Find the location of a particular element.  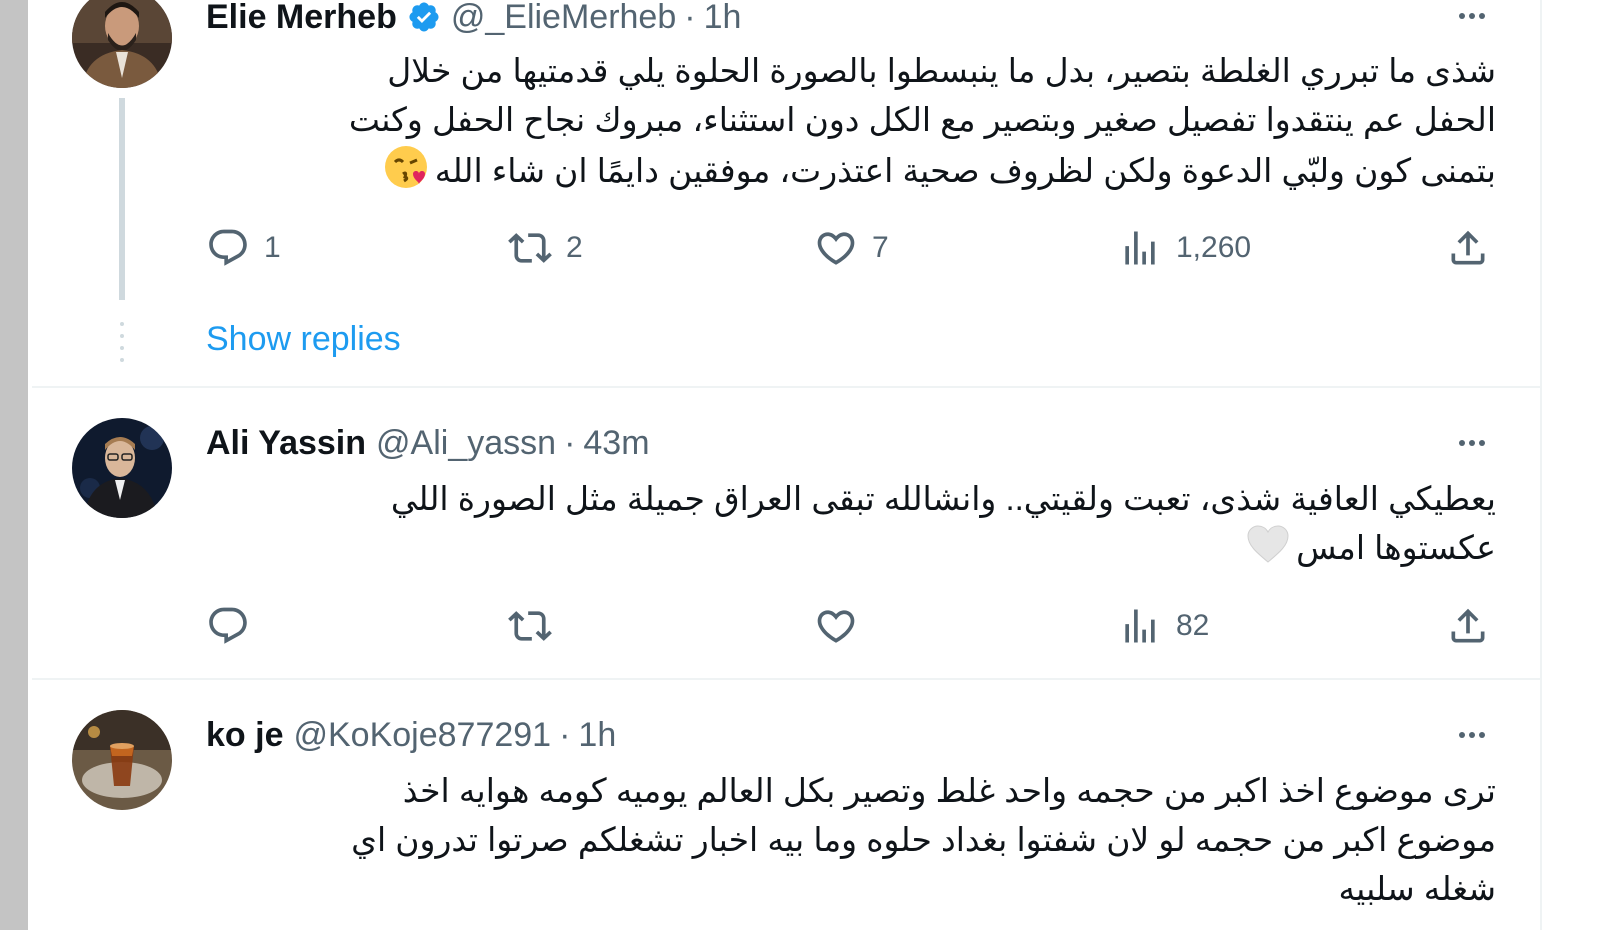

tweet-header: Ali Yassin @Ali_yassn · 43m is located at coordinates (428, 443).